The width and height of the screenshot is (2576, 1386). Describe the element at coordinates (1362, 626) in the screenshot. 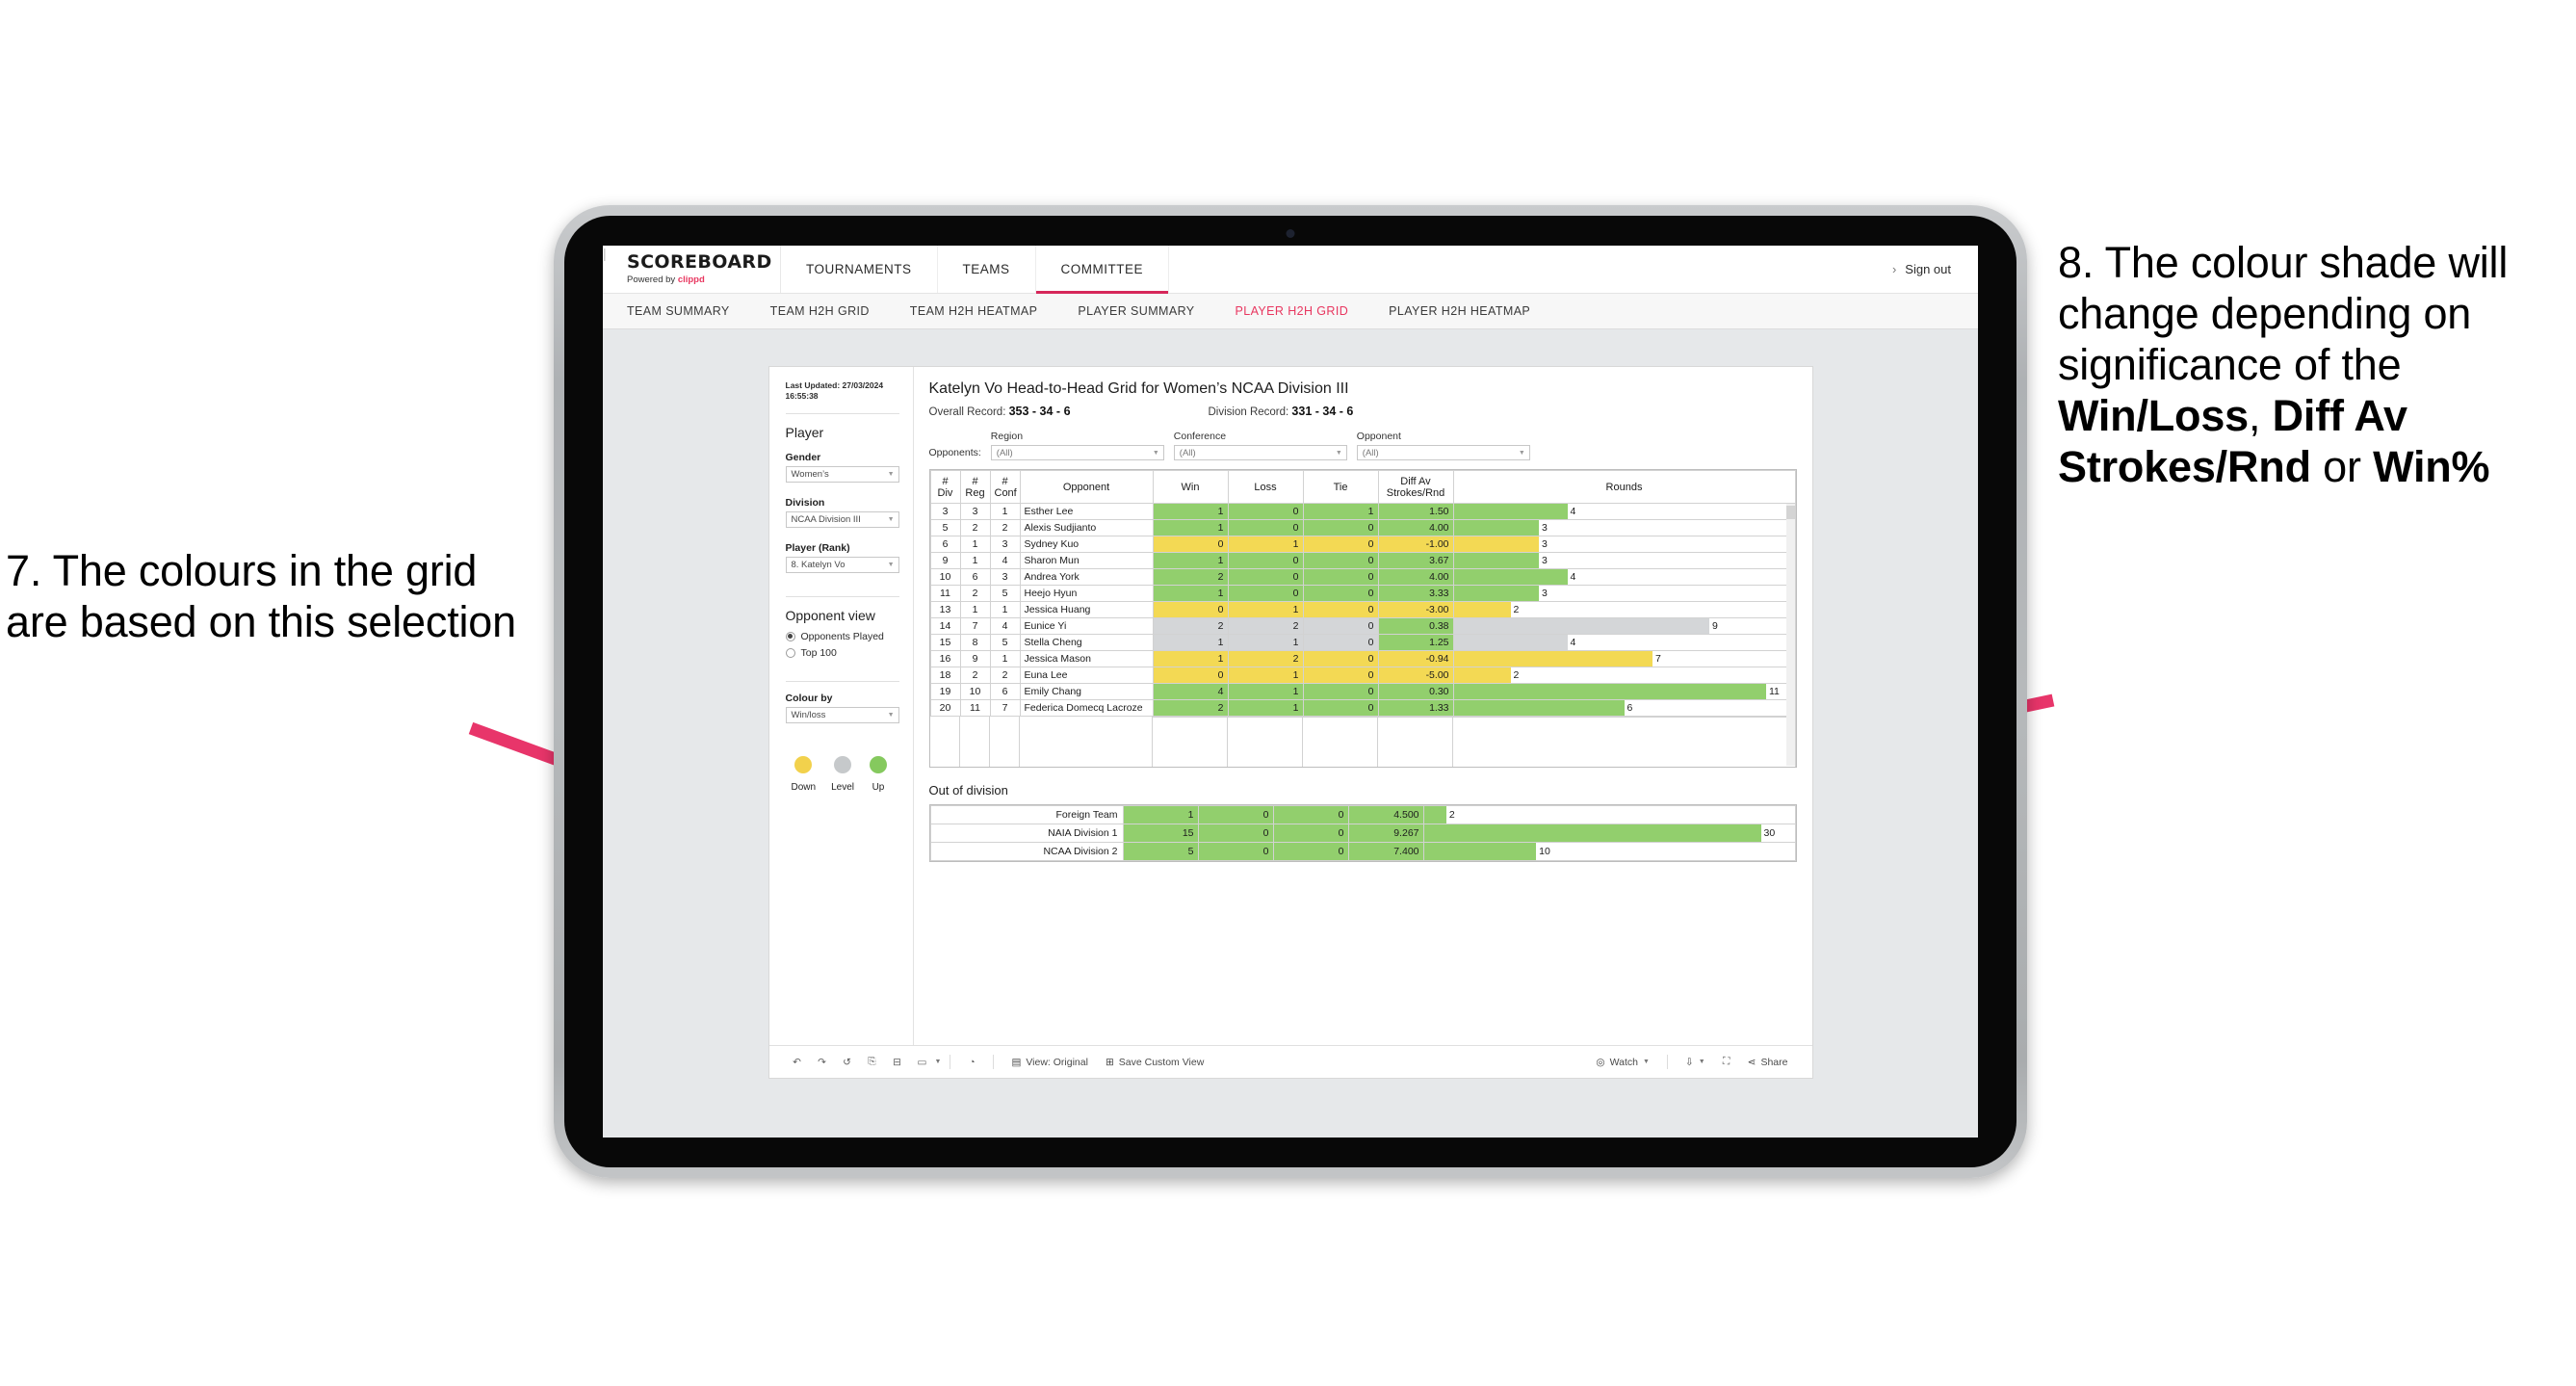

I see `table-row: 14 7 4 Eunice Yi 2 2 0 0.38 9` at that location.